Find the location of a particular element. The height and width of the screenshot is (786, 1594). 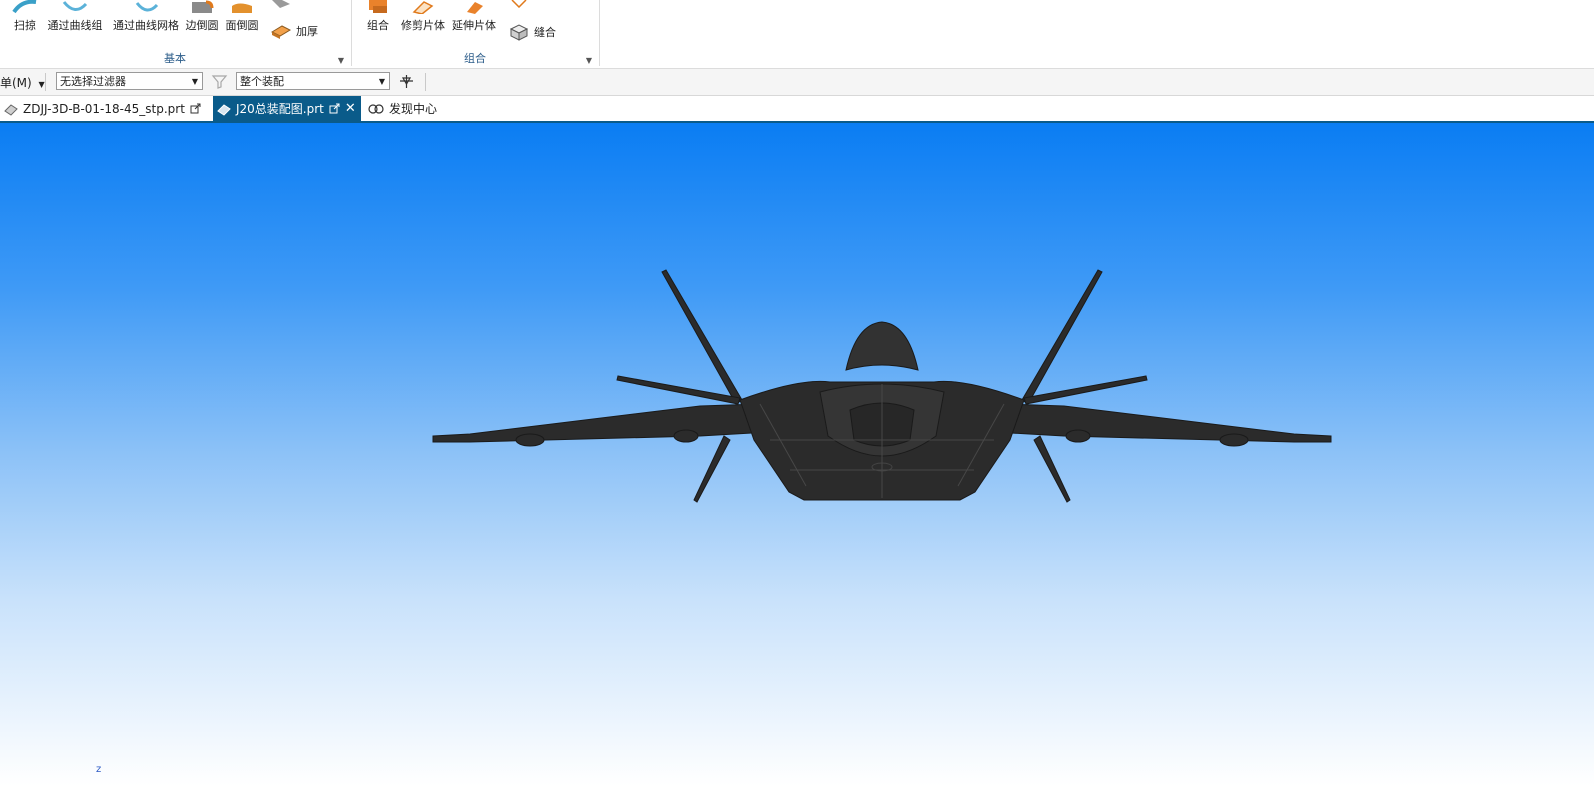

combine-button: 组合 is located at coordinates (378, 16).